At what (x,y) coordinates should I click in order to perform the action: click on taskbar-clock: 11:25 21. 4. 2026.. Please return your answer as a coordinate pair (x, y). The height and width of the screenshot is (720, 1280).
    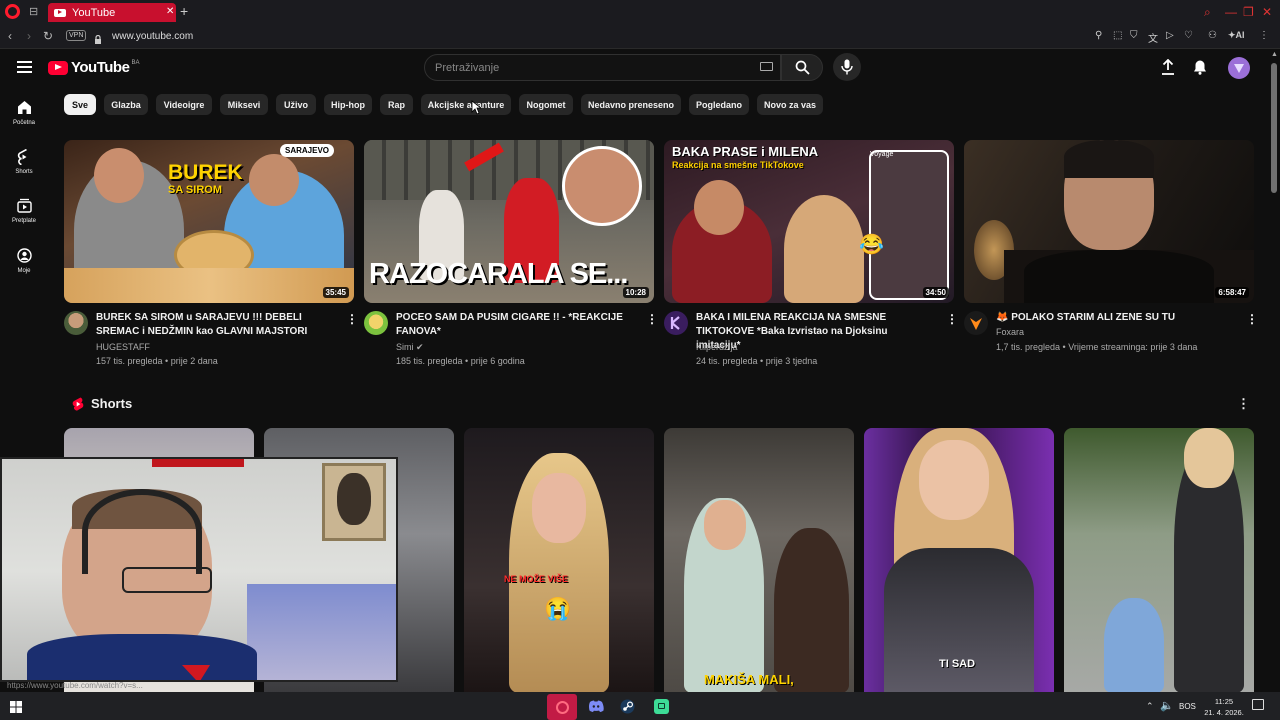
    Looking at the image, I should click on (1224, 707).